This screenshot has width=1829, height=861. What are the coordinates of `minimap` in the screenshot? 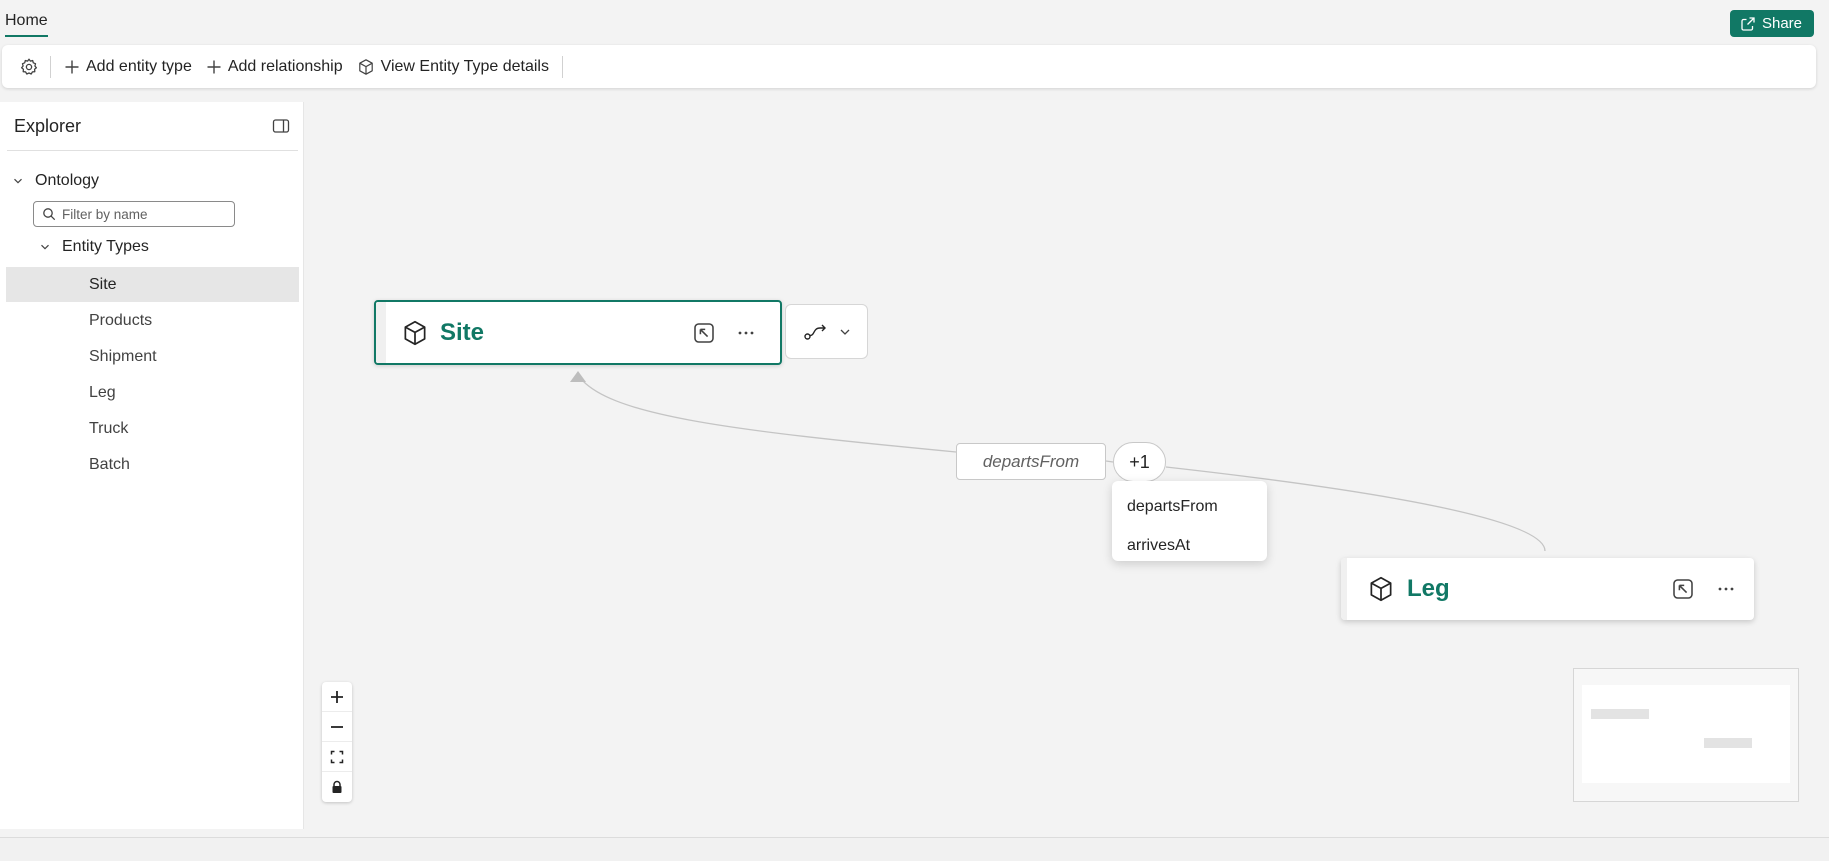 It's located at (1686, 735).